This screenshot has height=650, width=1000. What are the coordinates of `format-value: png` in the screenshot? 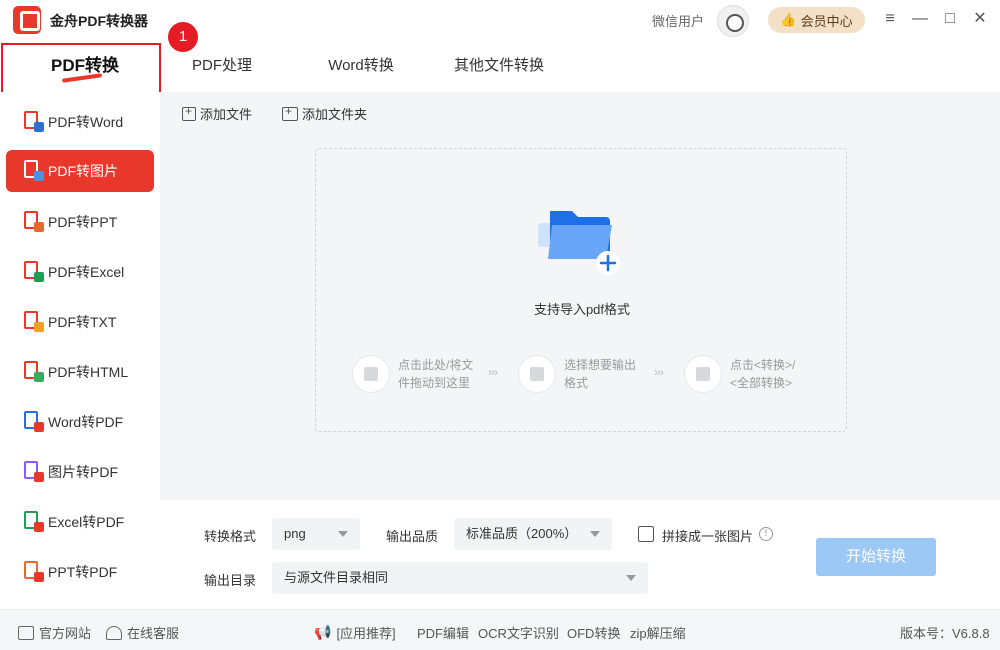 It's located at (295, 533).